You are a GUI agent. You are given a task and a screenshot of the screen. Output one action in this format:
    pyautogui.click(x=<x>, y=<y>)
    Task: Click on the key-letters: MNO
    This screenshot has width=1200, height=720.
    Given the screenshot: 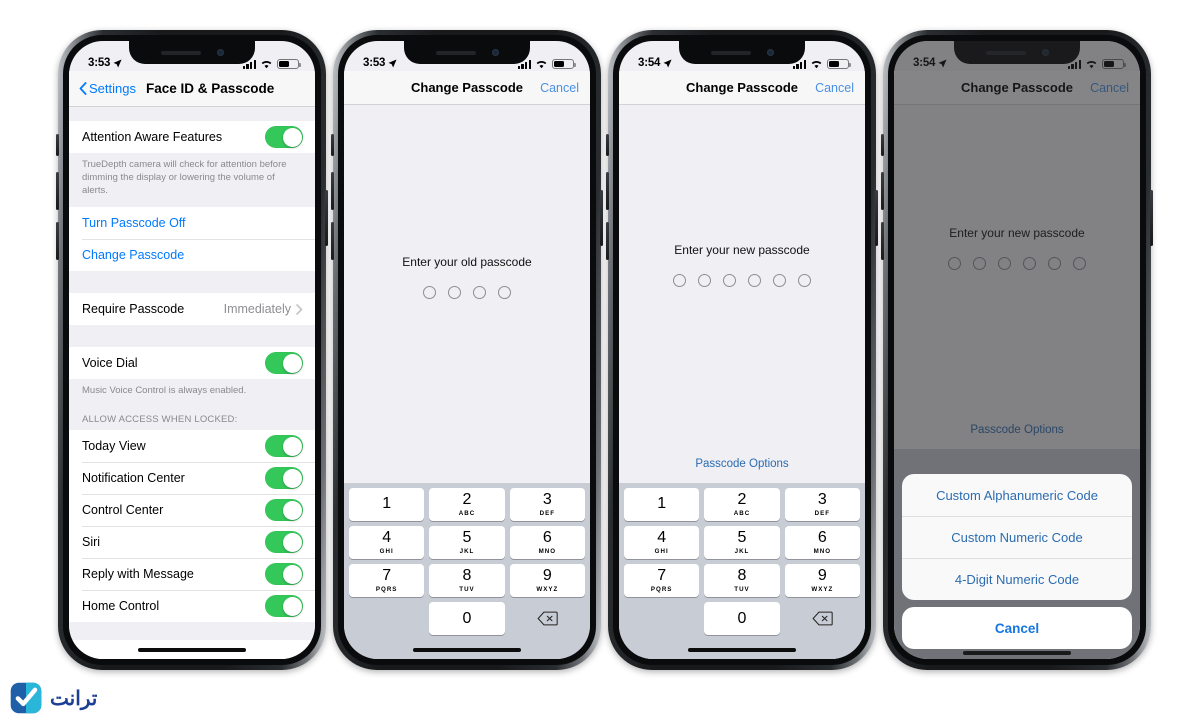 What is the action you would take?
    pyautogui.click(x=822, y=551)
    